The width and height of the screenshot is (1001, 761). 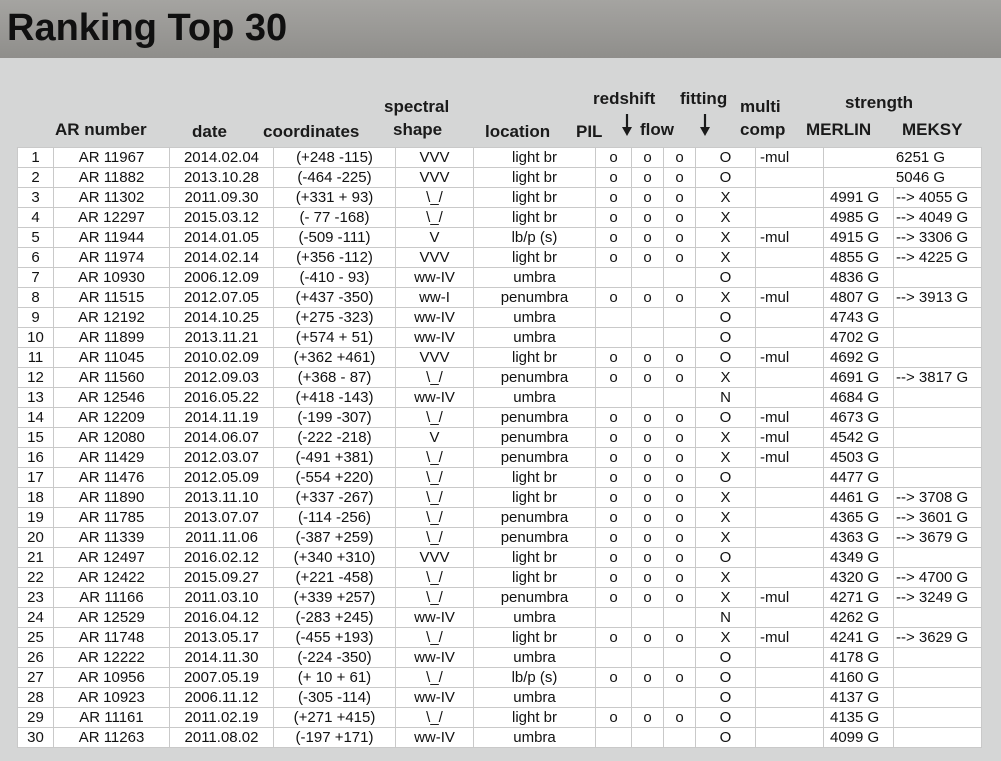 I want to click on cell-coordinates: (-199 -307), so click(x=334, y=417).